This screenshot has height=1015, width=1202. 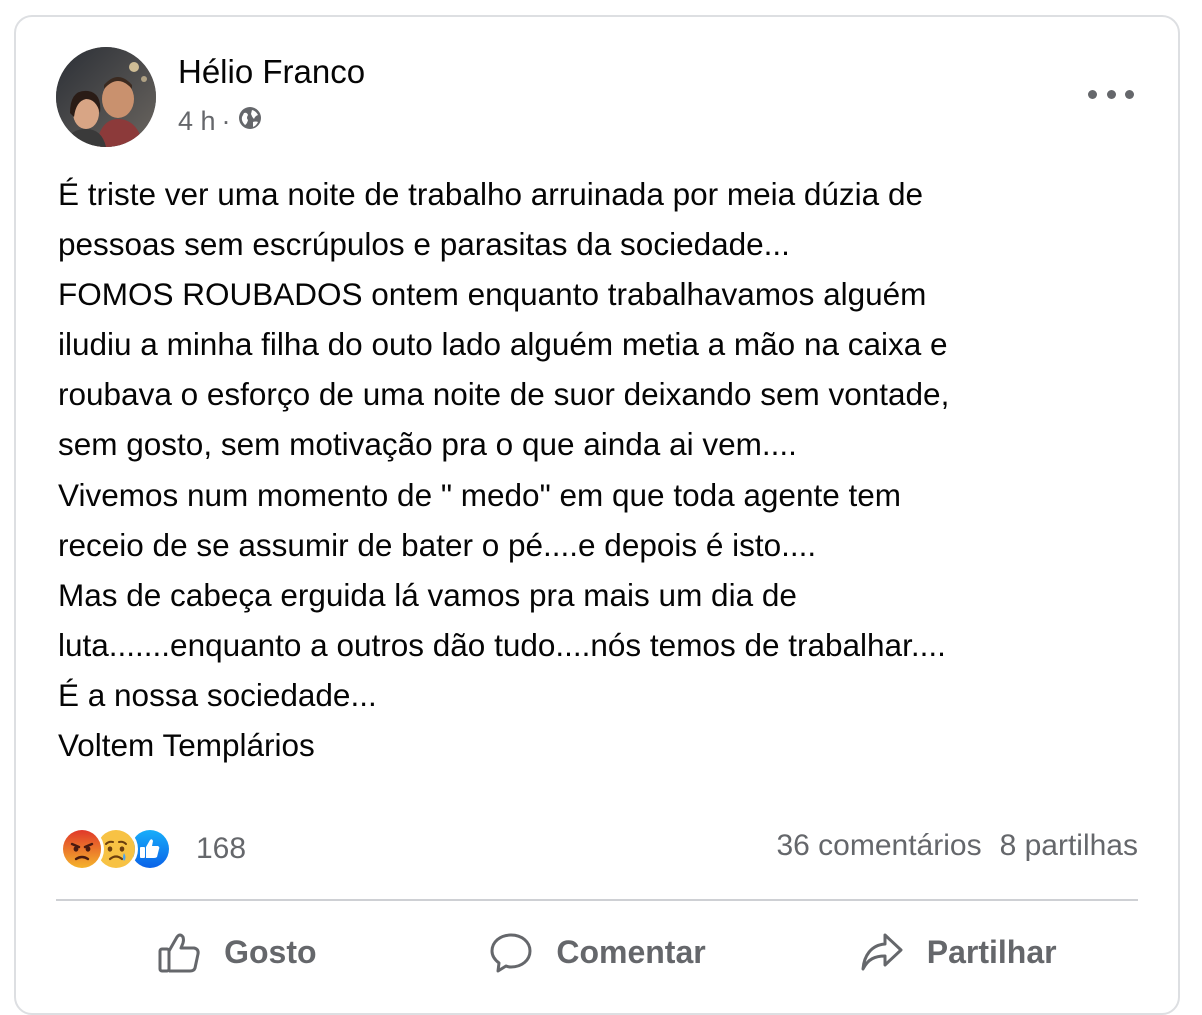 I want to click on comment-label: Comentar, so click(x=631, y=951).